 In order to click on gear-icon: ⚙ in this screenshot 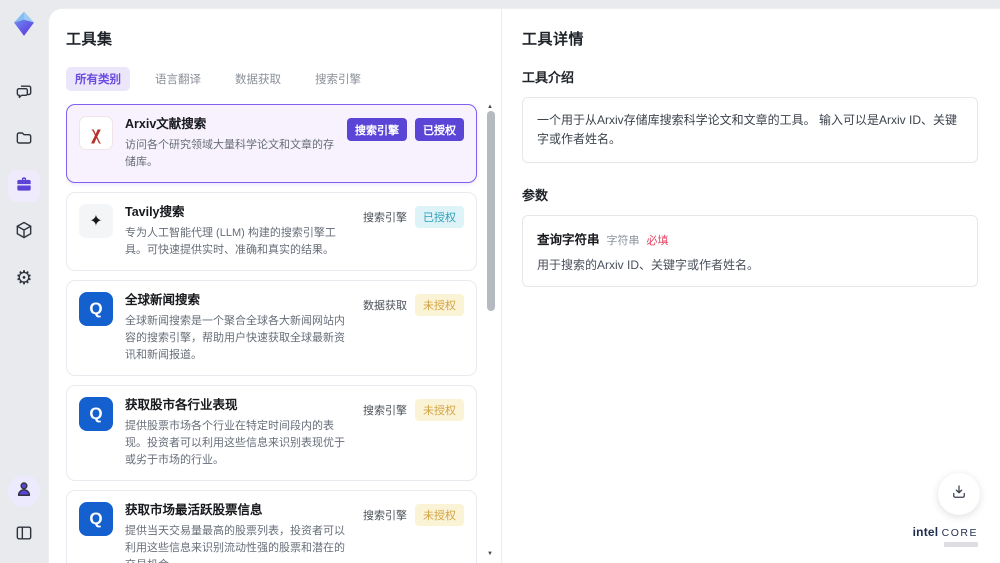, I will do `click(24, 278)`.